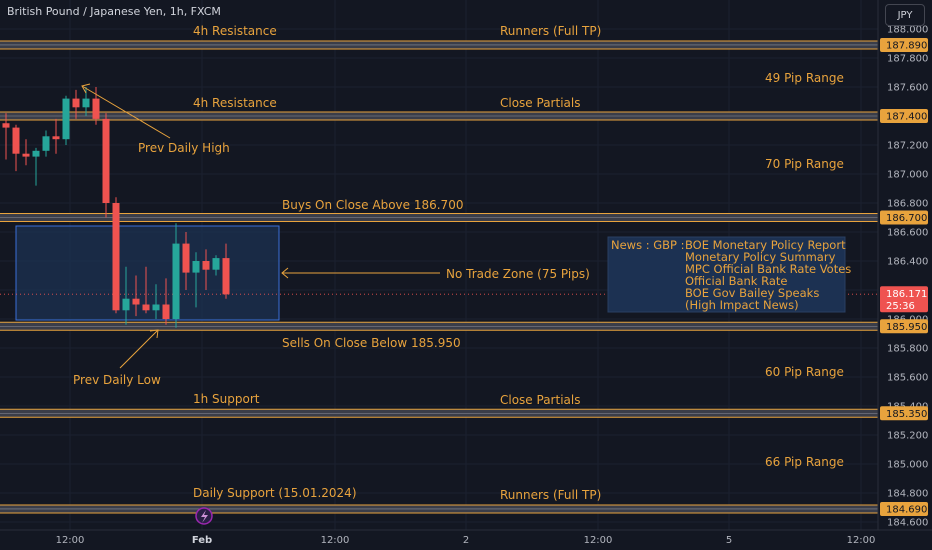  Describe the element at coordinates (907, 262) in the screenshot. I see `price-tick-label: 186.400` at that location.